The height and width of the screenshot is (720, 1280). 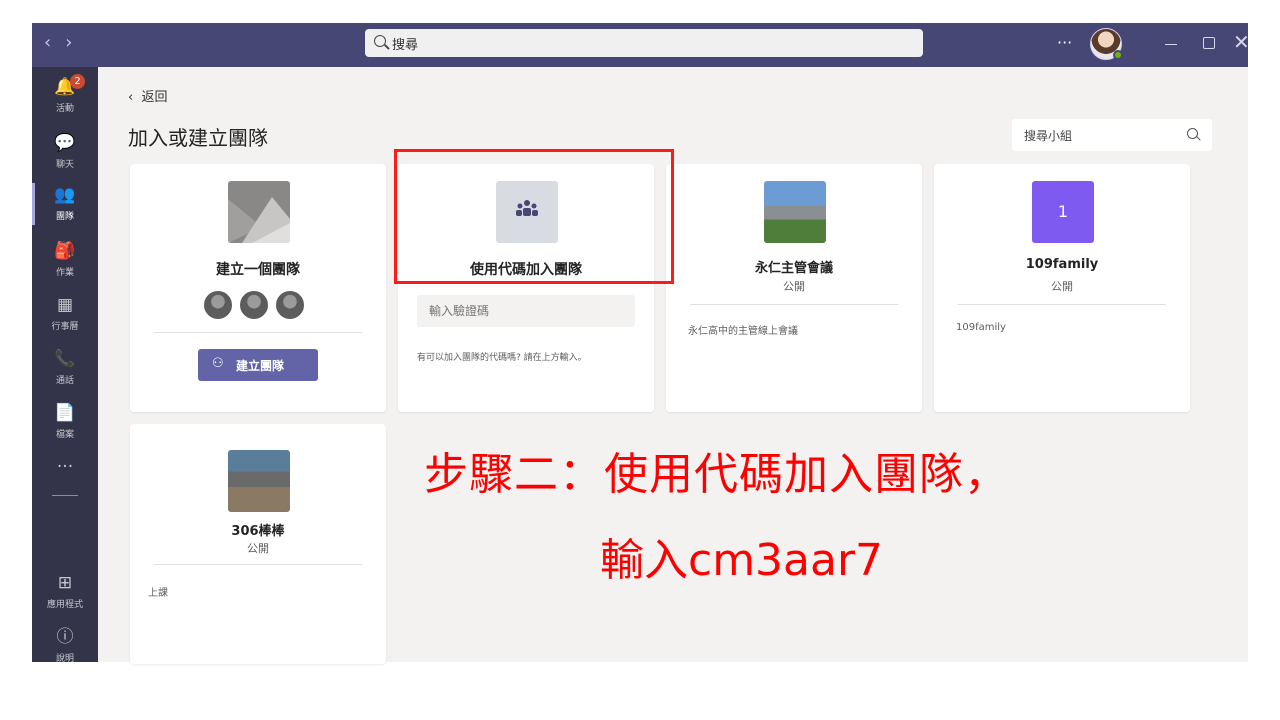 I want to click on rail-item-chat: 💬 聊天, so click(x=65, y=152).